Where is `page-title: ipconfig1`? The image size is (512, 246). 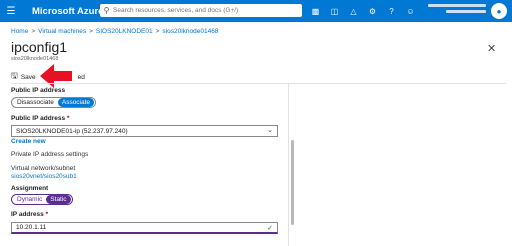 page-title: ipconfig1 is located at coordinates (39, 47).